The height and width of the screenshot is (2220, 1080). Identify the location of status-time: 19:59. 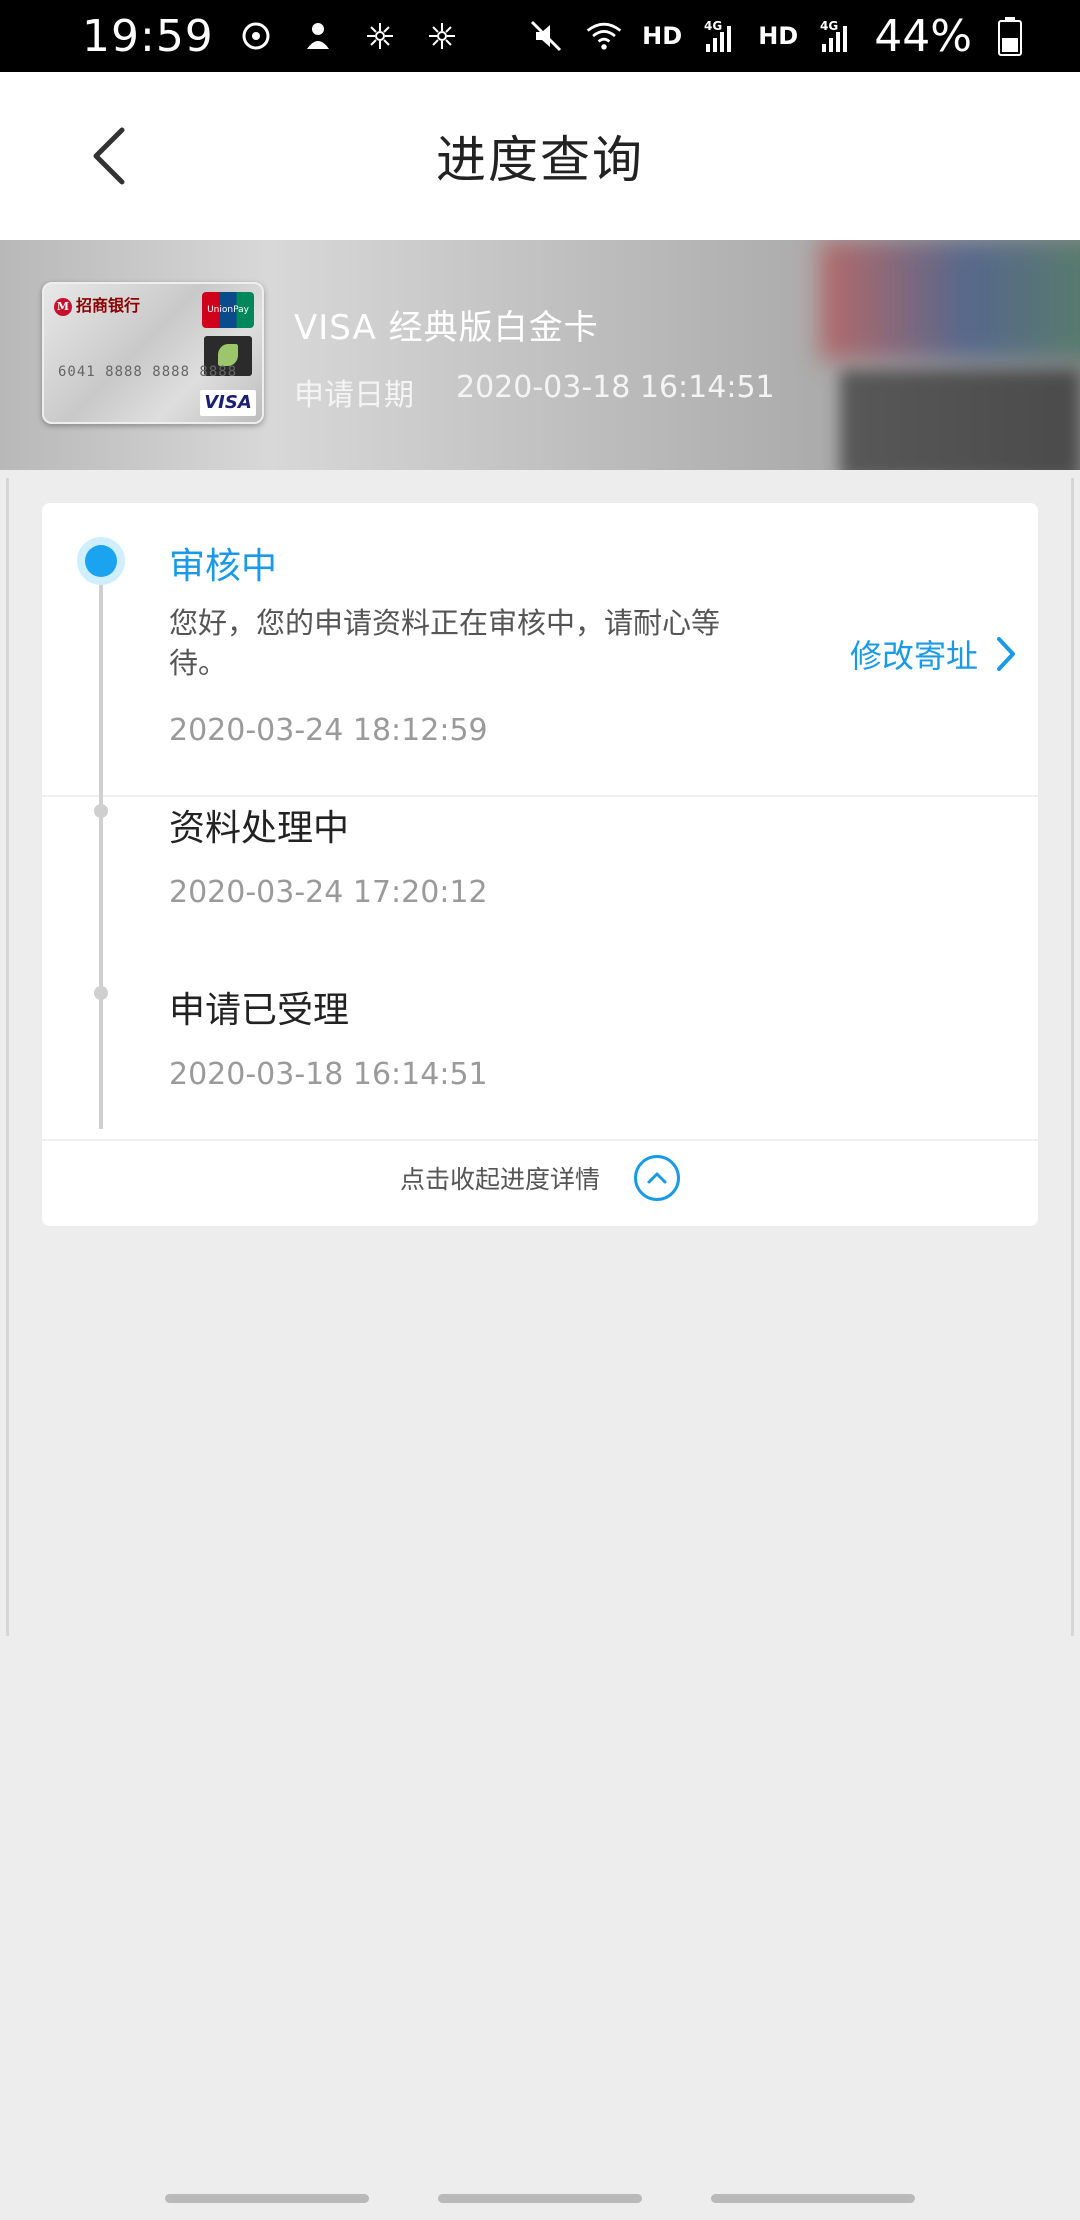
(148, 36).